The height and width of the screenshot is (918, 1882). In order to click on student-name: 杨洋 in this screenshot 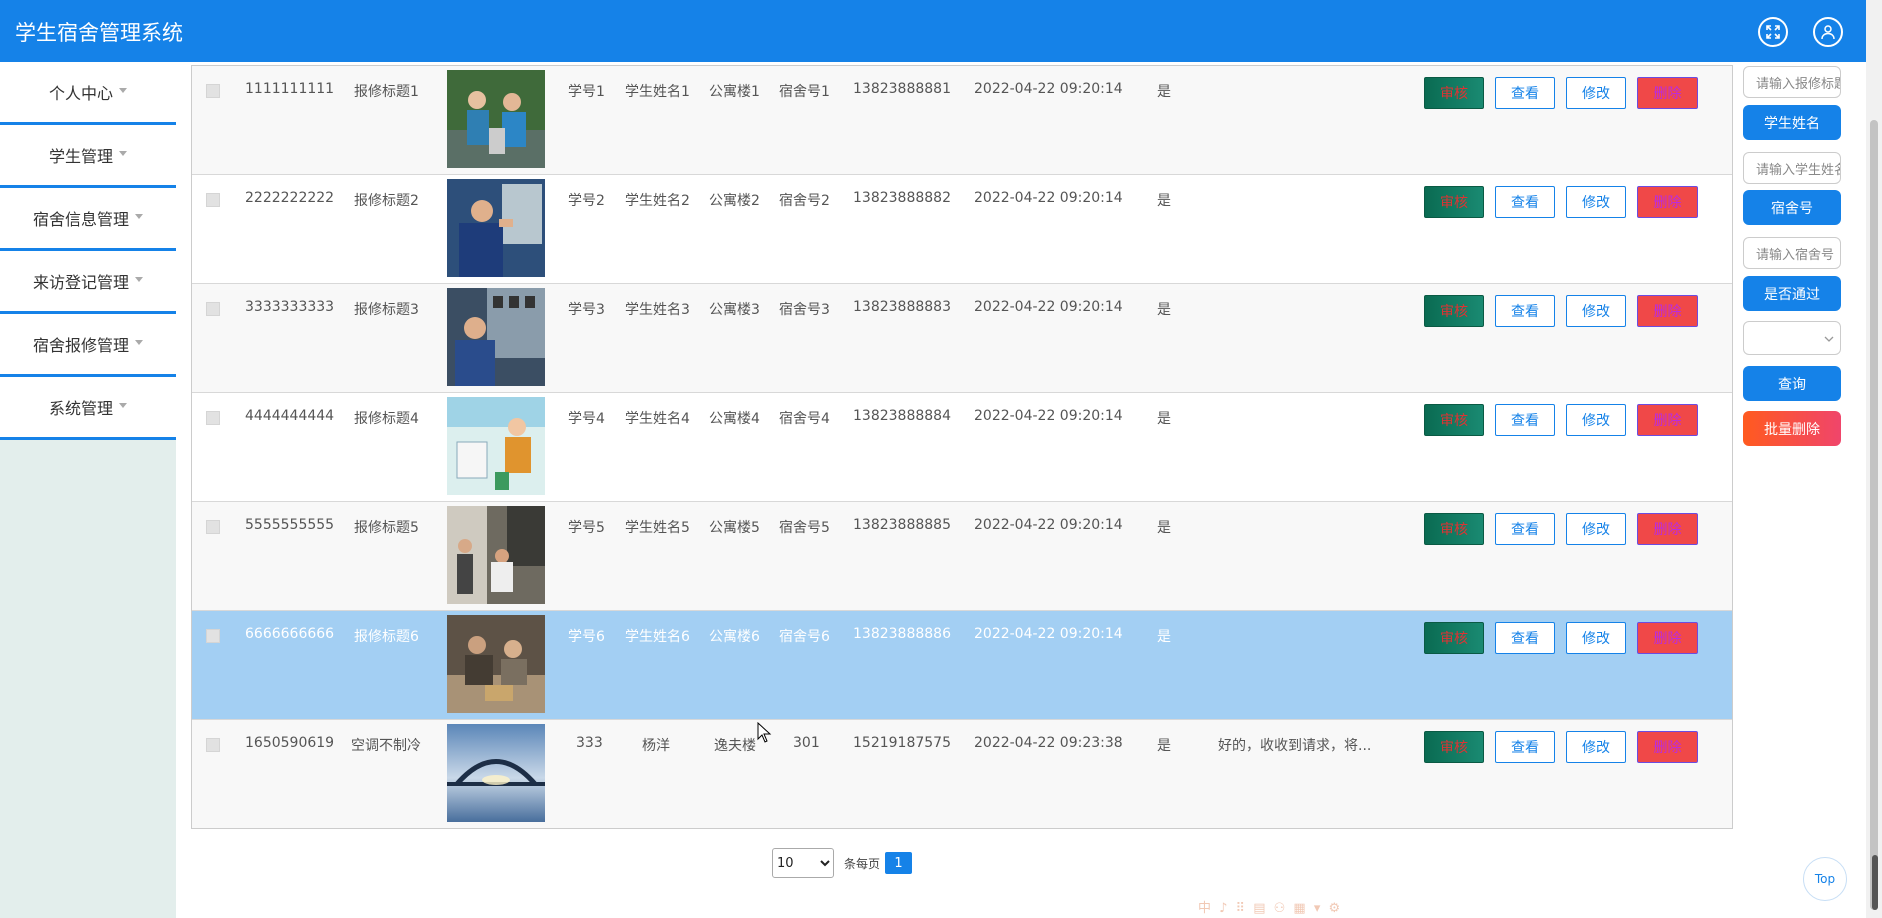, I will do `click(656, 746)`.